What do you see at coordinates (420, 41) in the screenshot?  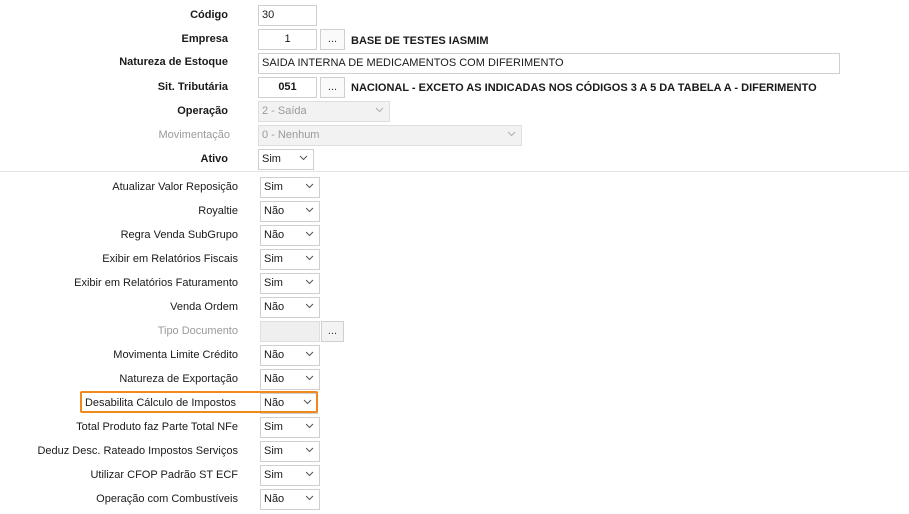 I see `empresa-description: BASE DE TESTES IASMIM` at bounding box center [420, 41].